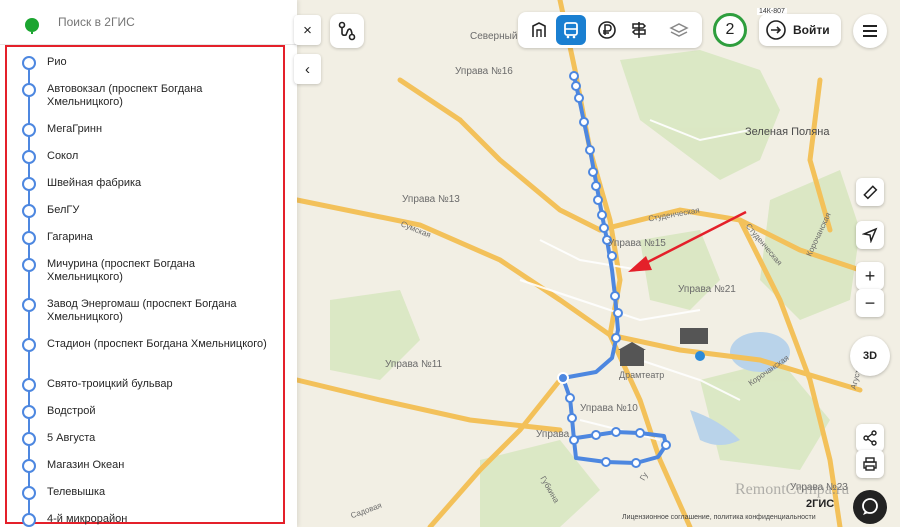 This screenshot has height=527, width=900. I want to click on 2gis-brand-label: 2ГИС, so click(820, 504).